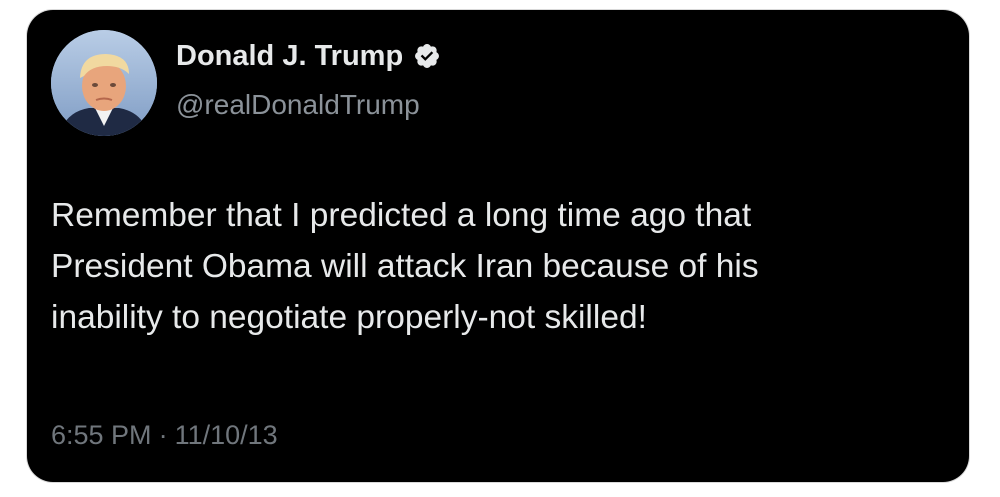  What do you see at coordinates (101, 435) in the screenshot?
I see `tweet-time: 6:55 PM` at bounding box center [101, 435].